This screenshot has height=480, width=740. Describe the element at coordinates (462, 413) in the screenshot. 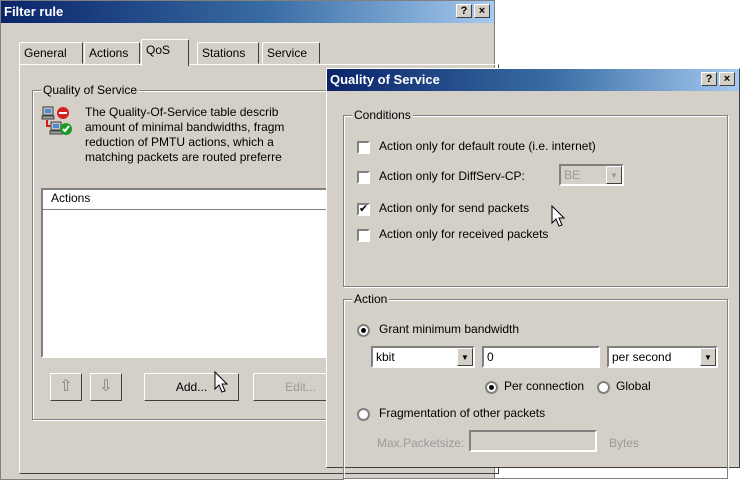

I see `fragmentation-label: Fragmentation of other packets` at that location.